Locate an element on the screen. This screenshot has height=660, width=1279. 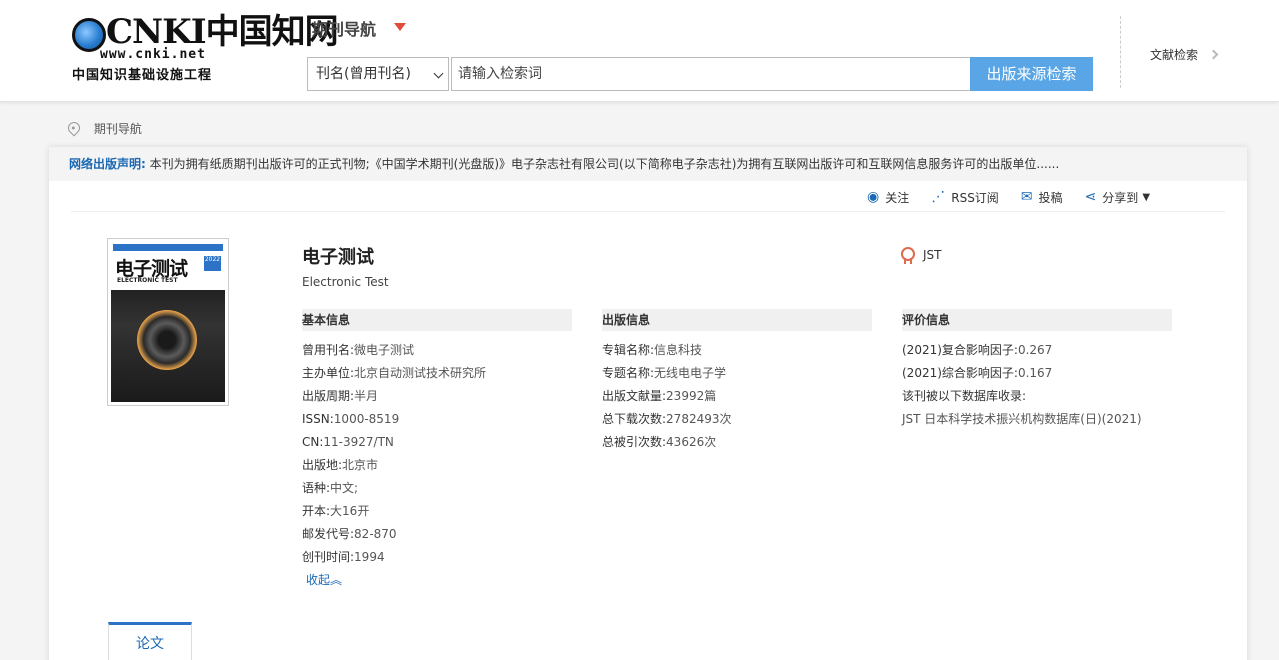
journal-nav-dropdown: 期刊导航 is located at coordinates (344, 28).